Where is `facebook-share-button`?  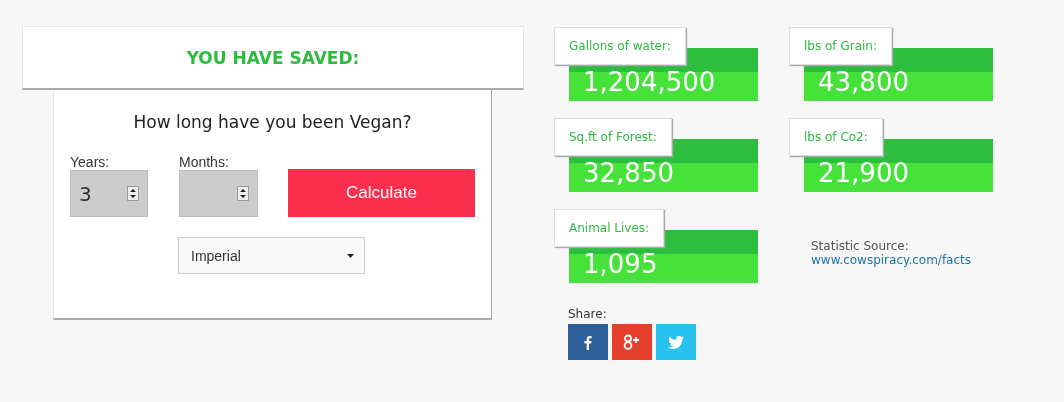
facebook-share-button is located at coordinates (588, 342).